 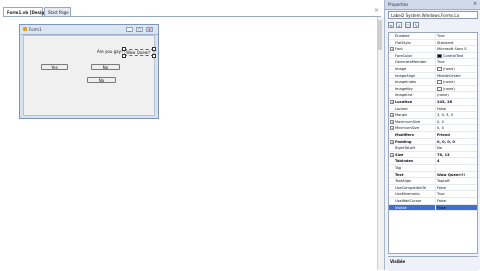 What do you see at coordinates (456, 135) in the screenshot?
I see `property-value: Friend` at bounding box center [456, 135].